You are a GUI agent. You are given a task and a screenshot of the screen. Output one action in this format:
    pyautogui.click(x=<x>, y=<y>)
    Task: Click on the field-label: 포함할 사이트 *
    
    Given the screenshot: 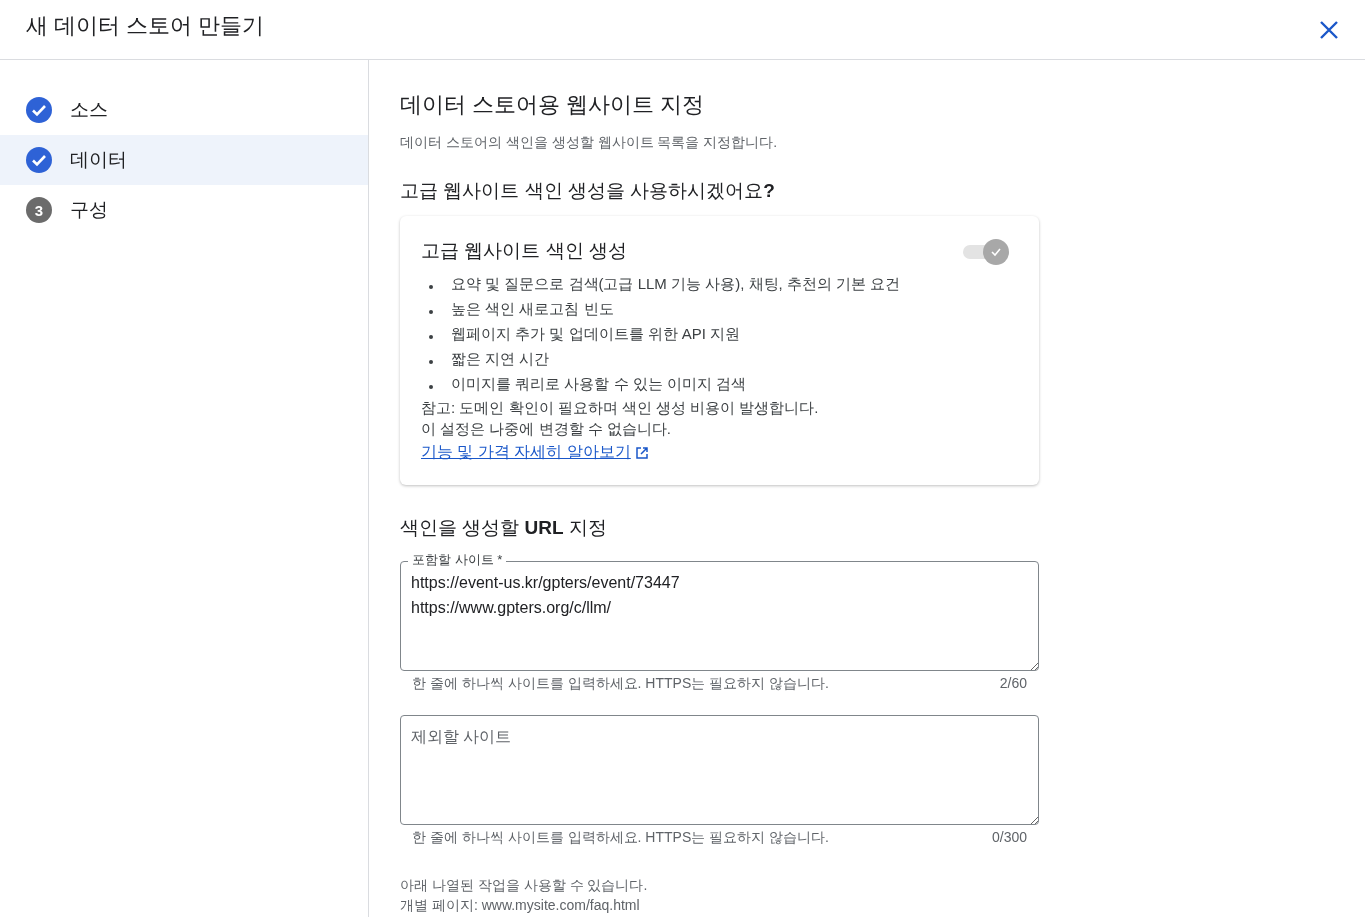 What is the action you would take?
    pyautogui.click(x=457, y=560)
    